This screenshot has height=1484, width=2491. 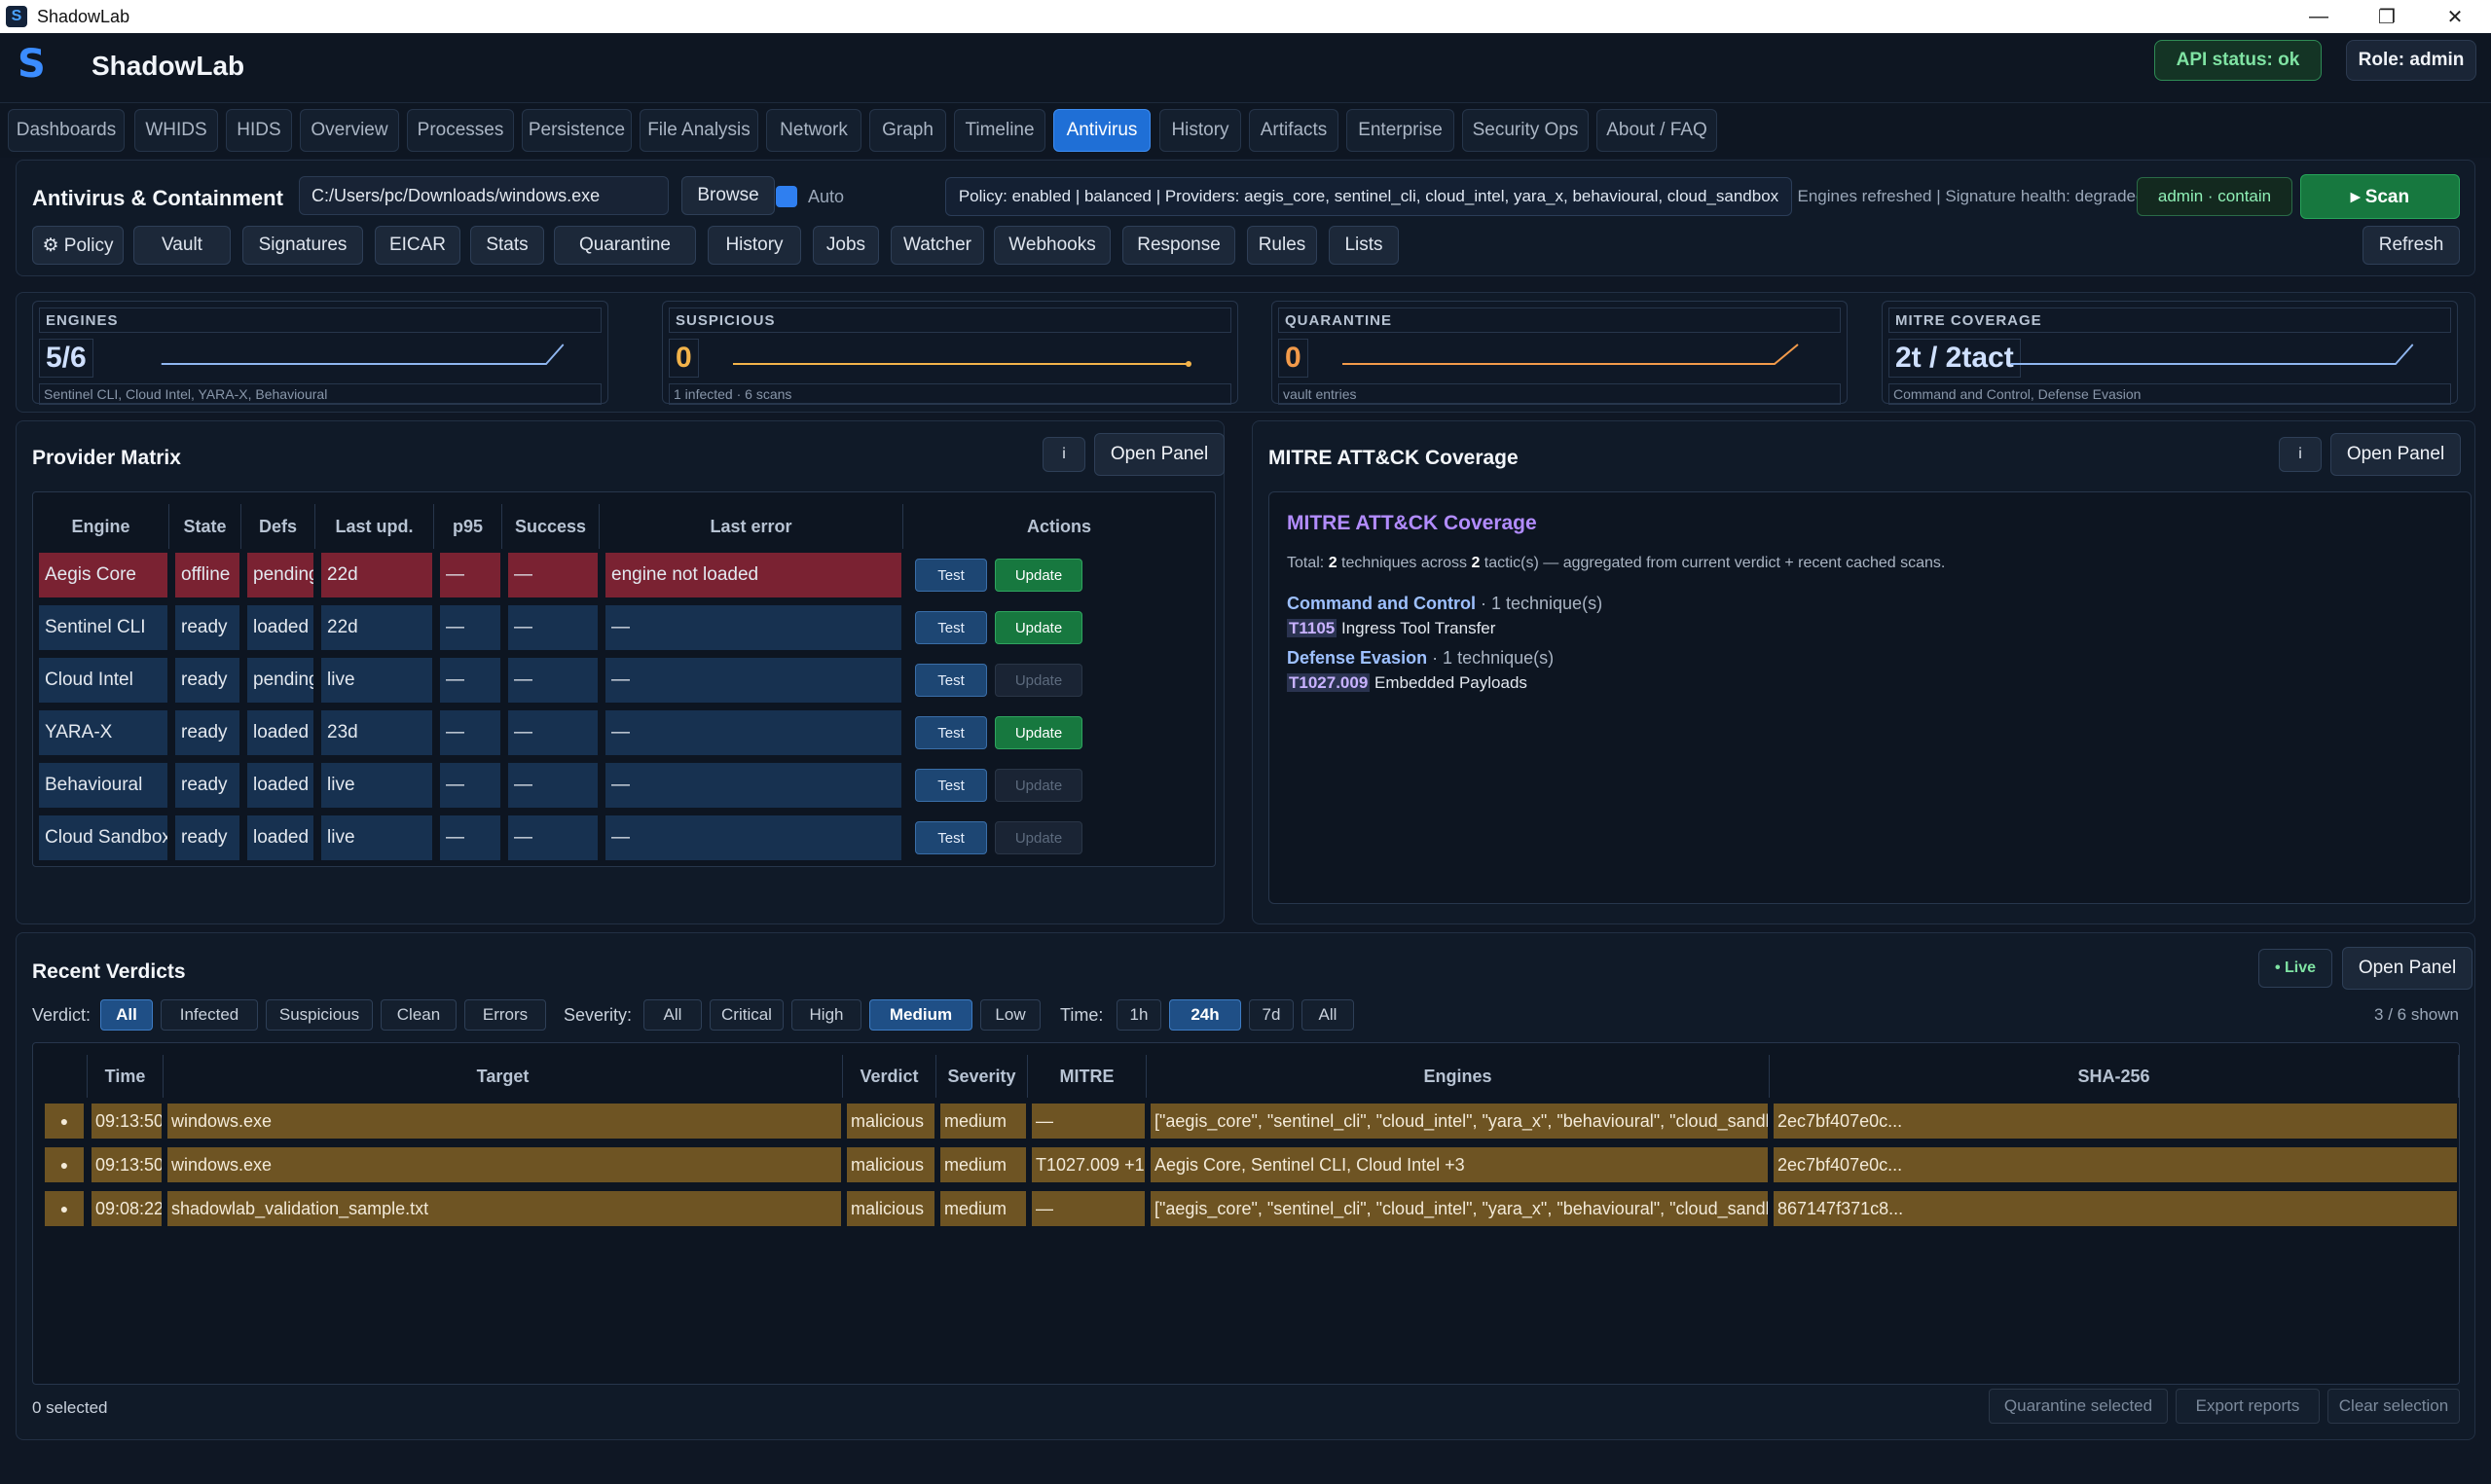 What do you see at coordinates (1200, 130) in the screenshot?
I see `nav-tab-history: History` at bounding box center [1200, 130].